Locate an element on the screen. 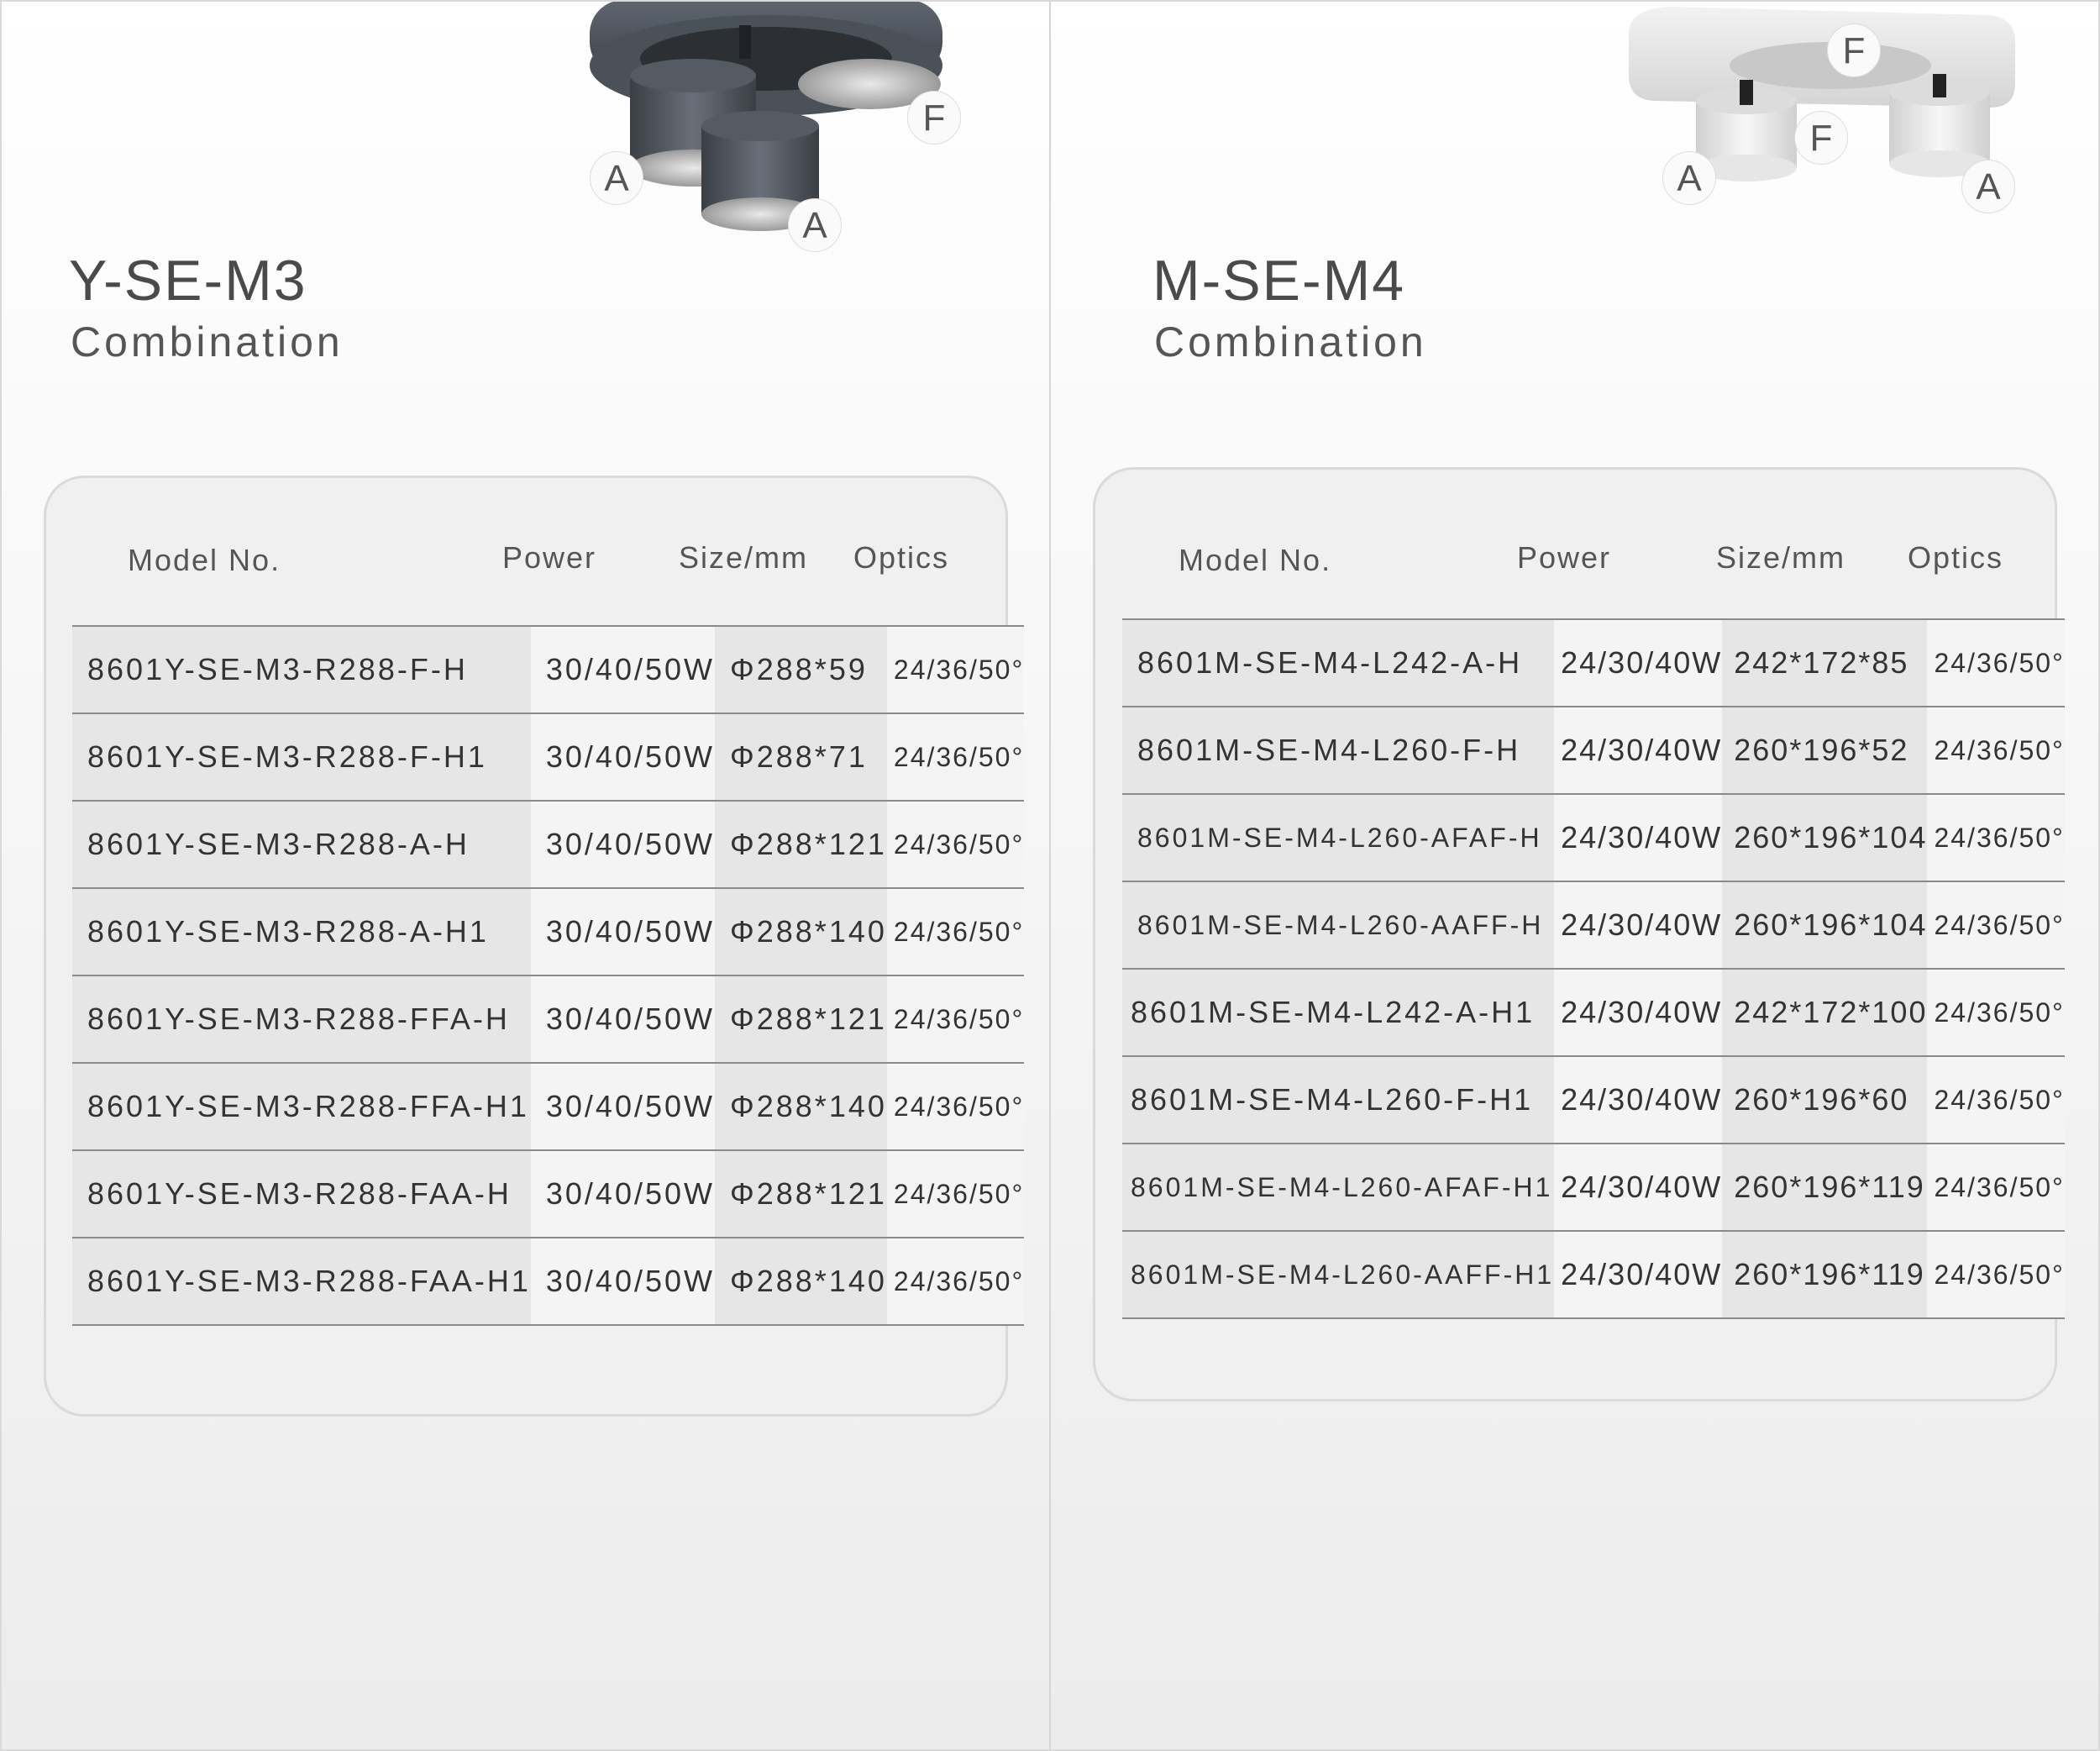  cell-model: 8601M-SE-M4-L242-A-H is located at coordinates (1338, 662).